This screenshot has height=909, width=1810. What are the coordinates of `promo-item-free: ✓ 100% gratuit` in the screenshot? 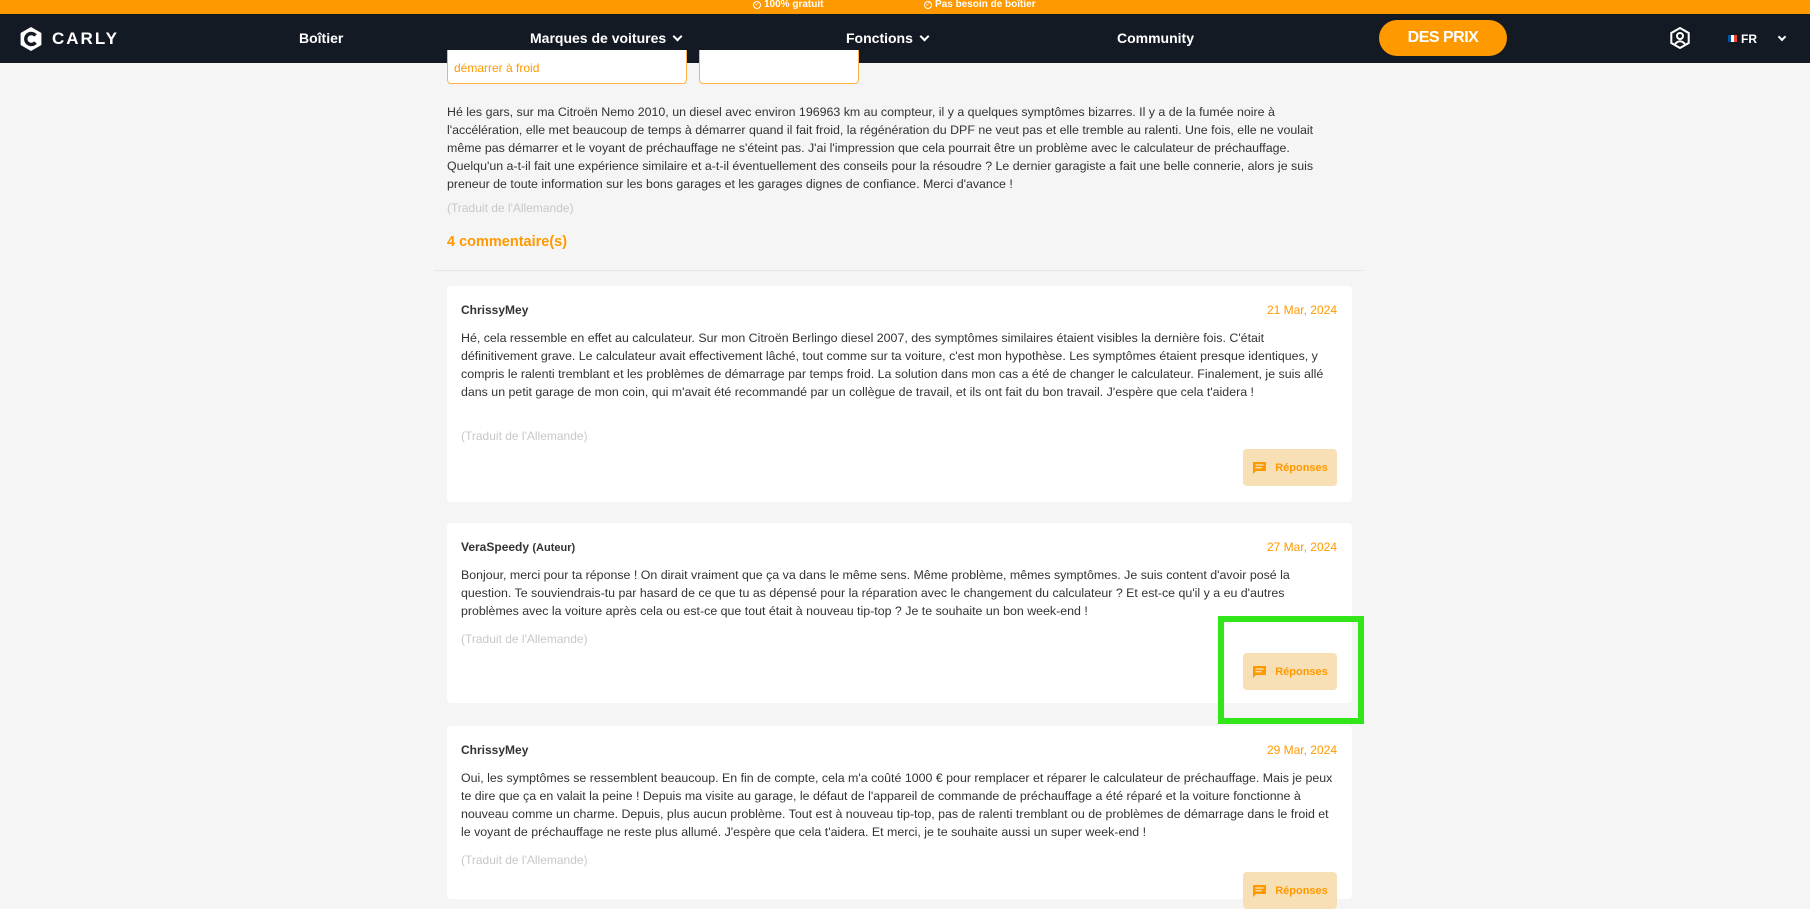 It's located at (788, 5).